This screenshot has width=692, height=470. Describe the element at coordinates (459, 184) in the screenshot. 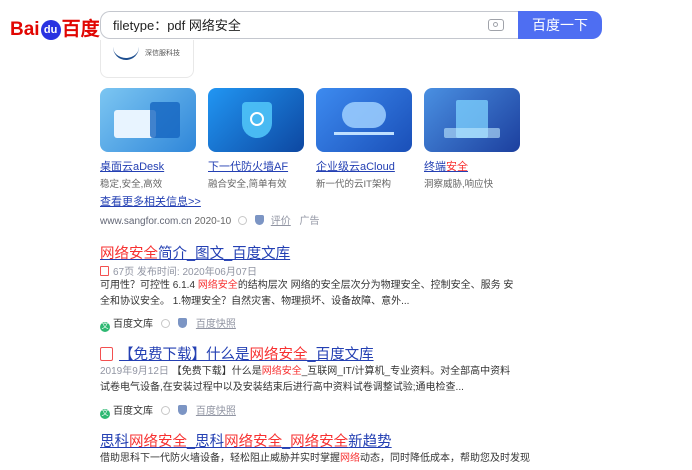

I see `product-desc: 洞察威胁,响应快` at that location.